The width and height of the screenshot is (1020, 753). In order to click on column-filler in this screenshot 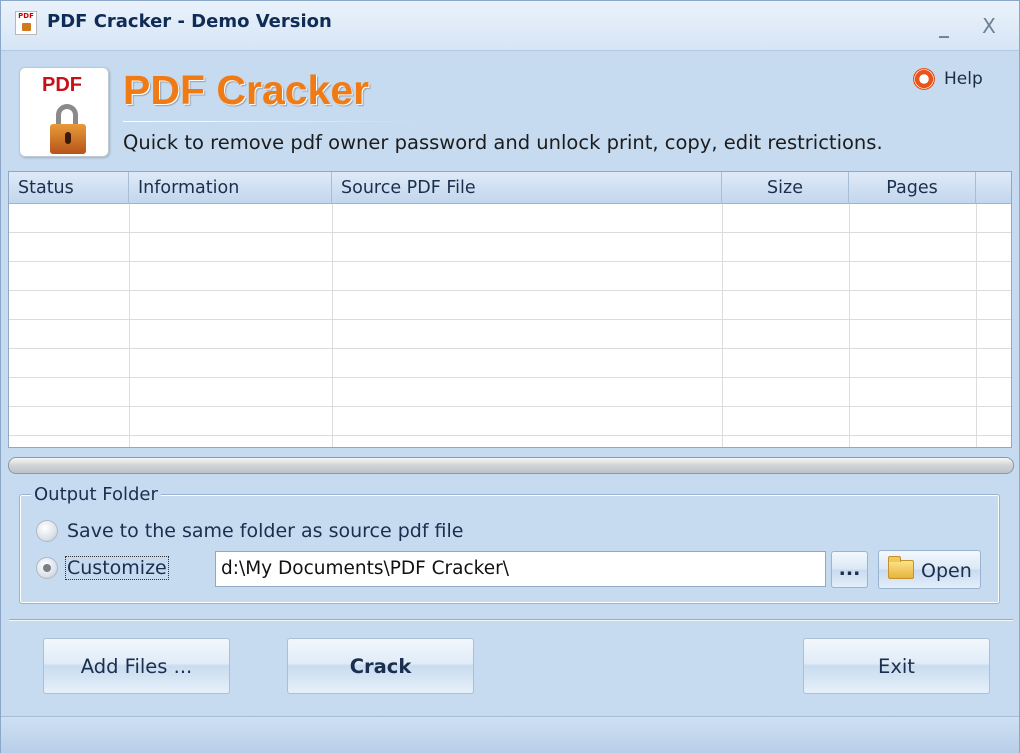, I will do `click(993, 188)`.